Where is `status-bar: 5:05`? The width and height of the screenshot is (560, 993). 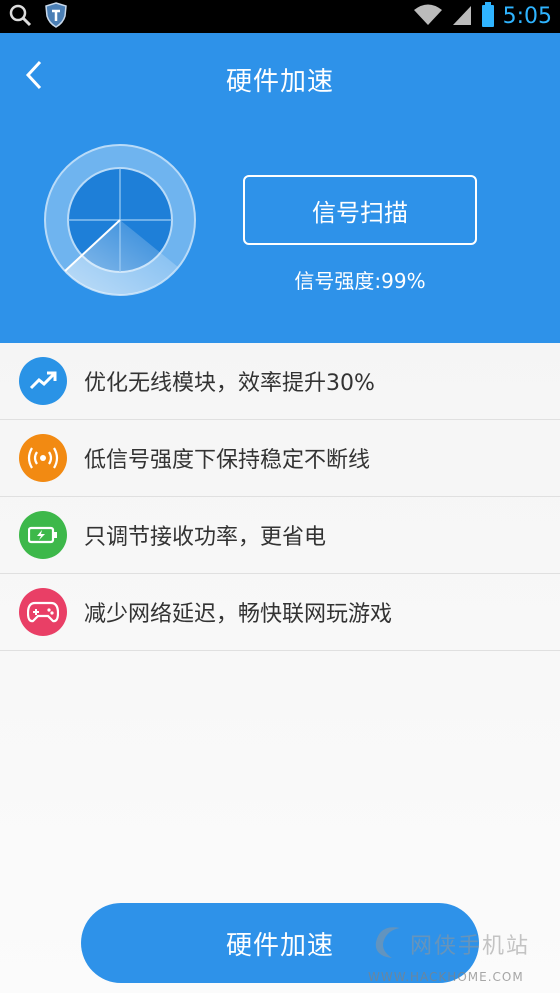 status-bar: 5:05 is located at coordinates (280, 16).